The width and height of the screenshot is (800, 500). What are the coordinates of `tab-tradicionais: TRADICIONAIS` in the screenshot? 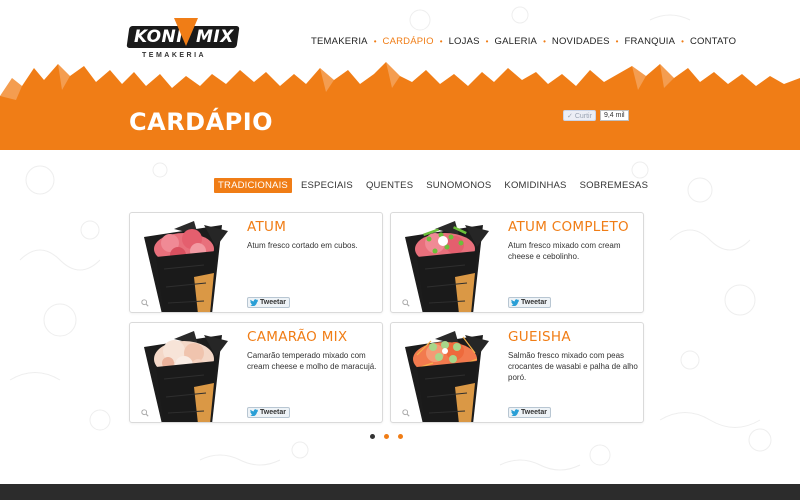 It's located at (253, 185).